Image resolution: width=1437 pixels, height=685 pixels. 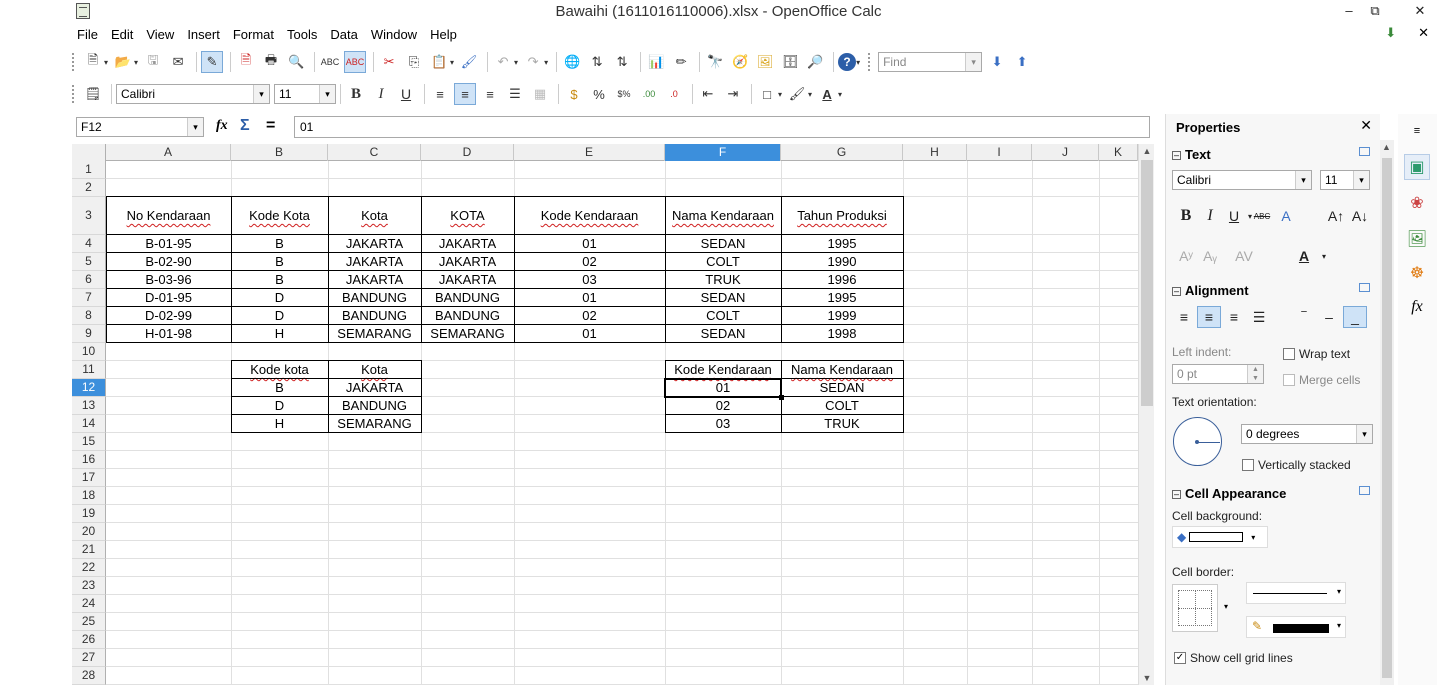 I want to click on increase-indent-icon: ⇥, so click(x=733, y=94).